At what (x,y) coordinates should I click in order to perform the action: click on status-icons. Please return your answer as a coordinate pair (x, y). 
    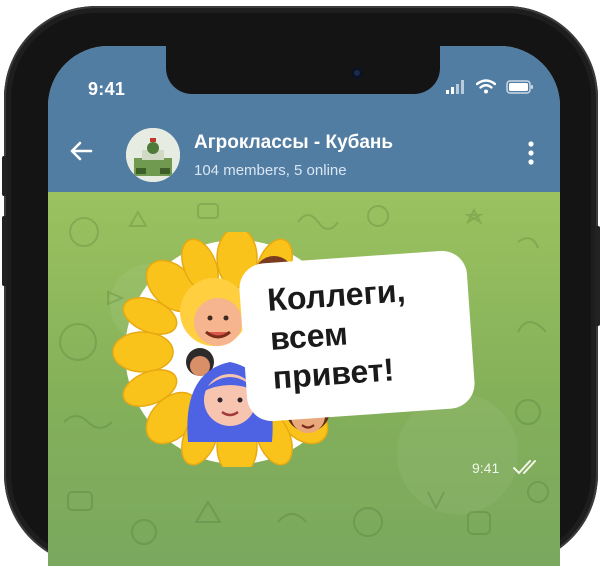
    Looking at the image, I should click on (490, 86).